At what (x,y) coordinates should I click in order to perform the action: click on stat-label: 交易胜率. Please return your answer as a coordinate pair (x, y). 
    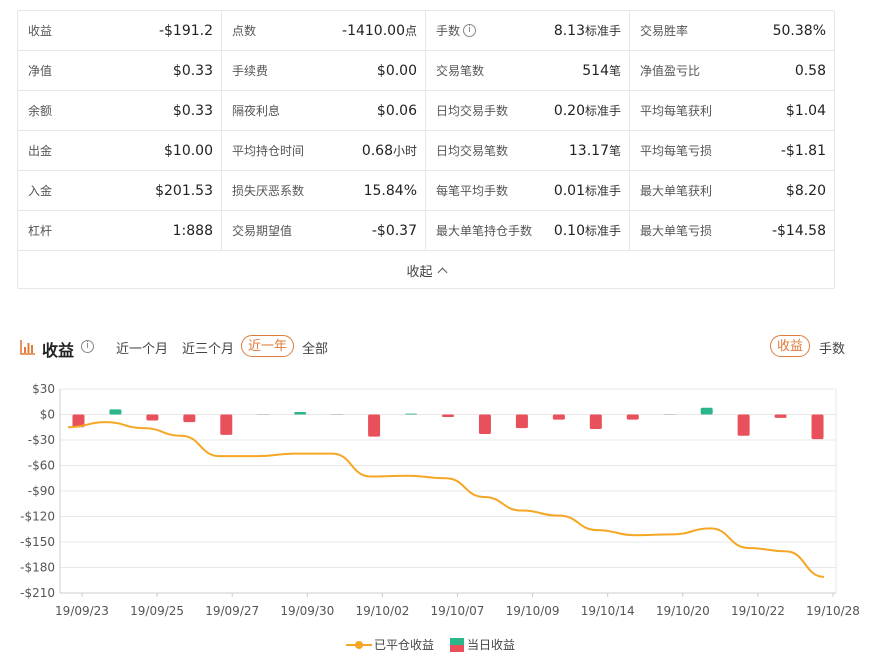
    Looking at the image, I should click on (664, 30).